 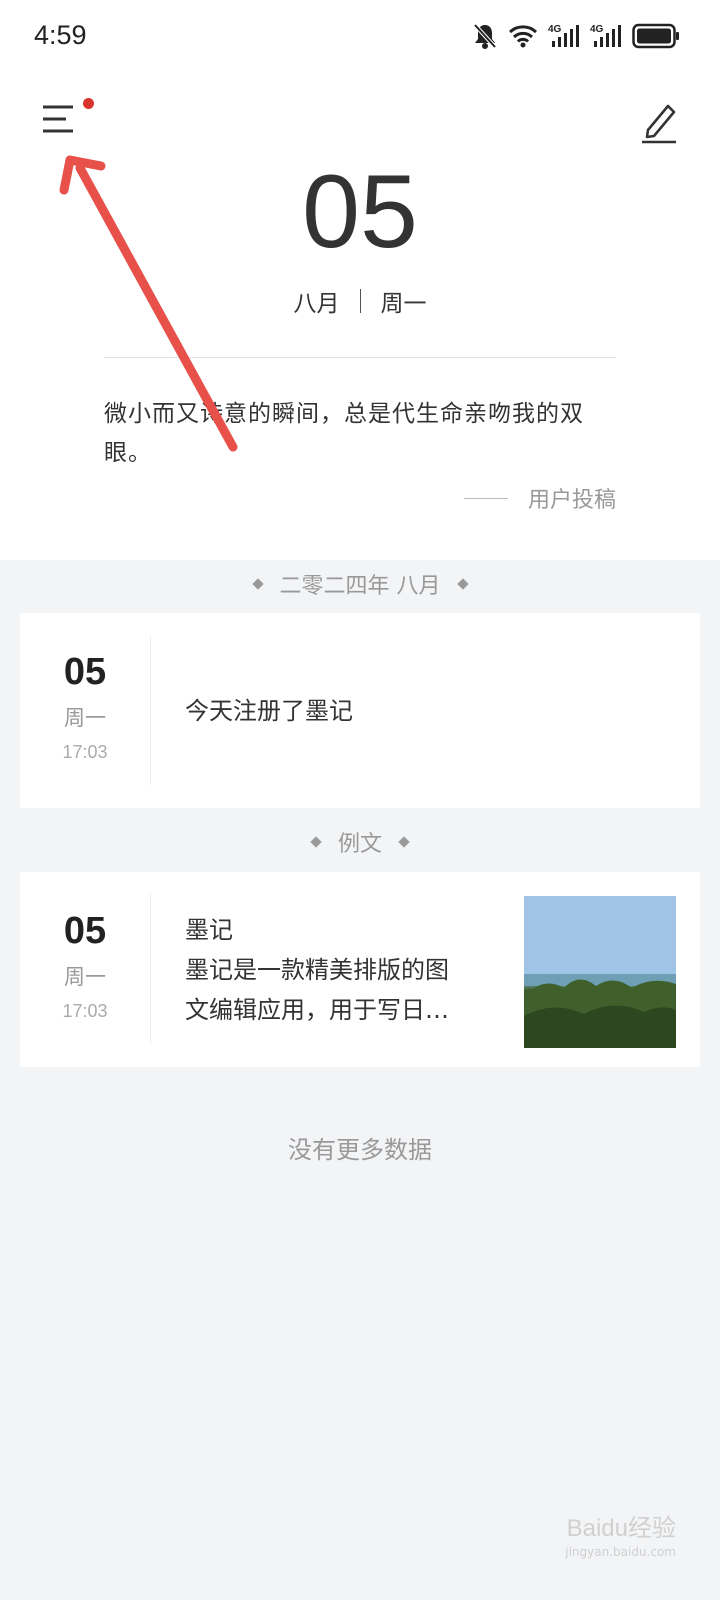 What do you see at coordinates (360, 1150) in the screenshot?
I see `no-more-data-label: 没有更多数据` at bounding box center [360, 1150].